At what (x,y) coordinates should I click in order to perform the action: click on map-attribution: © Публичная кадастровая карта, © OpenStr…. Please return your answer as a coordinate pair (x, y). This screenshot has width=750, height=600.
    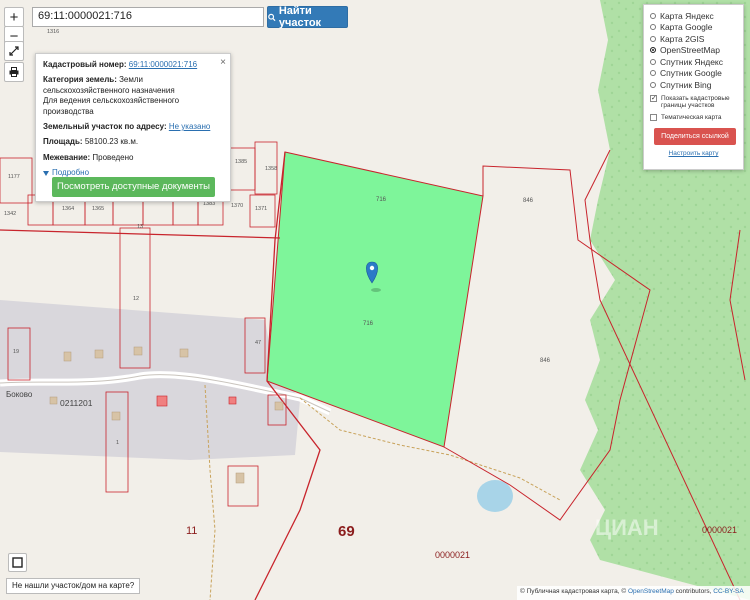
    Looking at the image, I should click on (633, 593).